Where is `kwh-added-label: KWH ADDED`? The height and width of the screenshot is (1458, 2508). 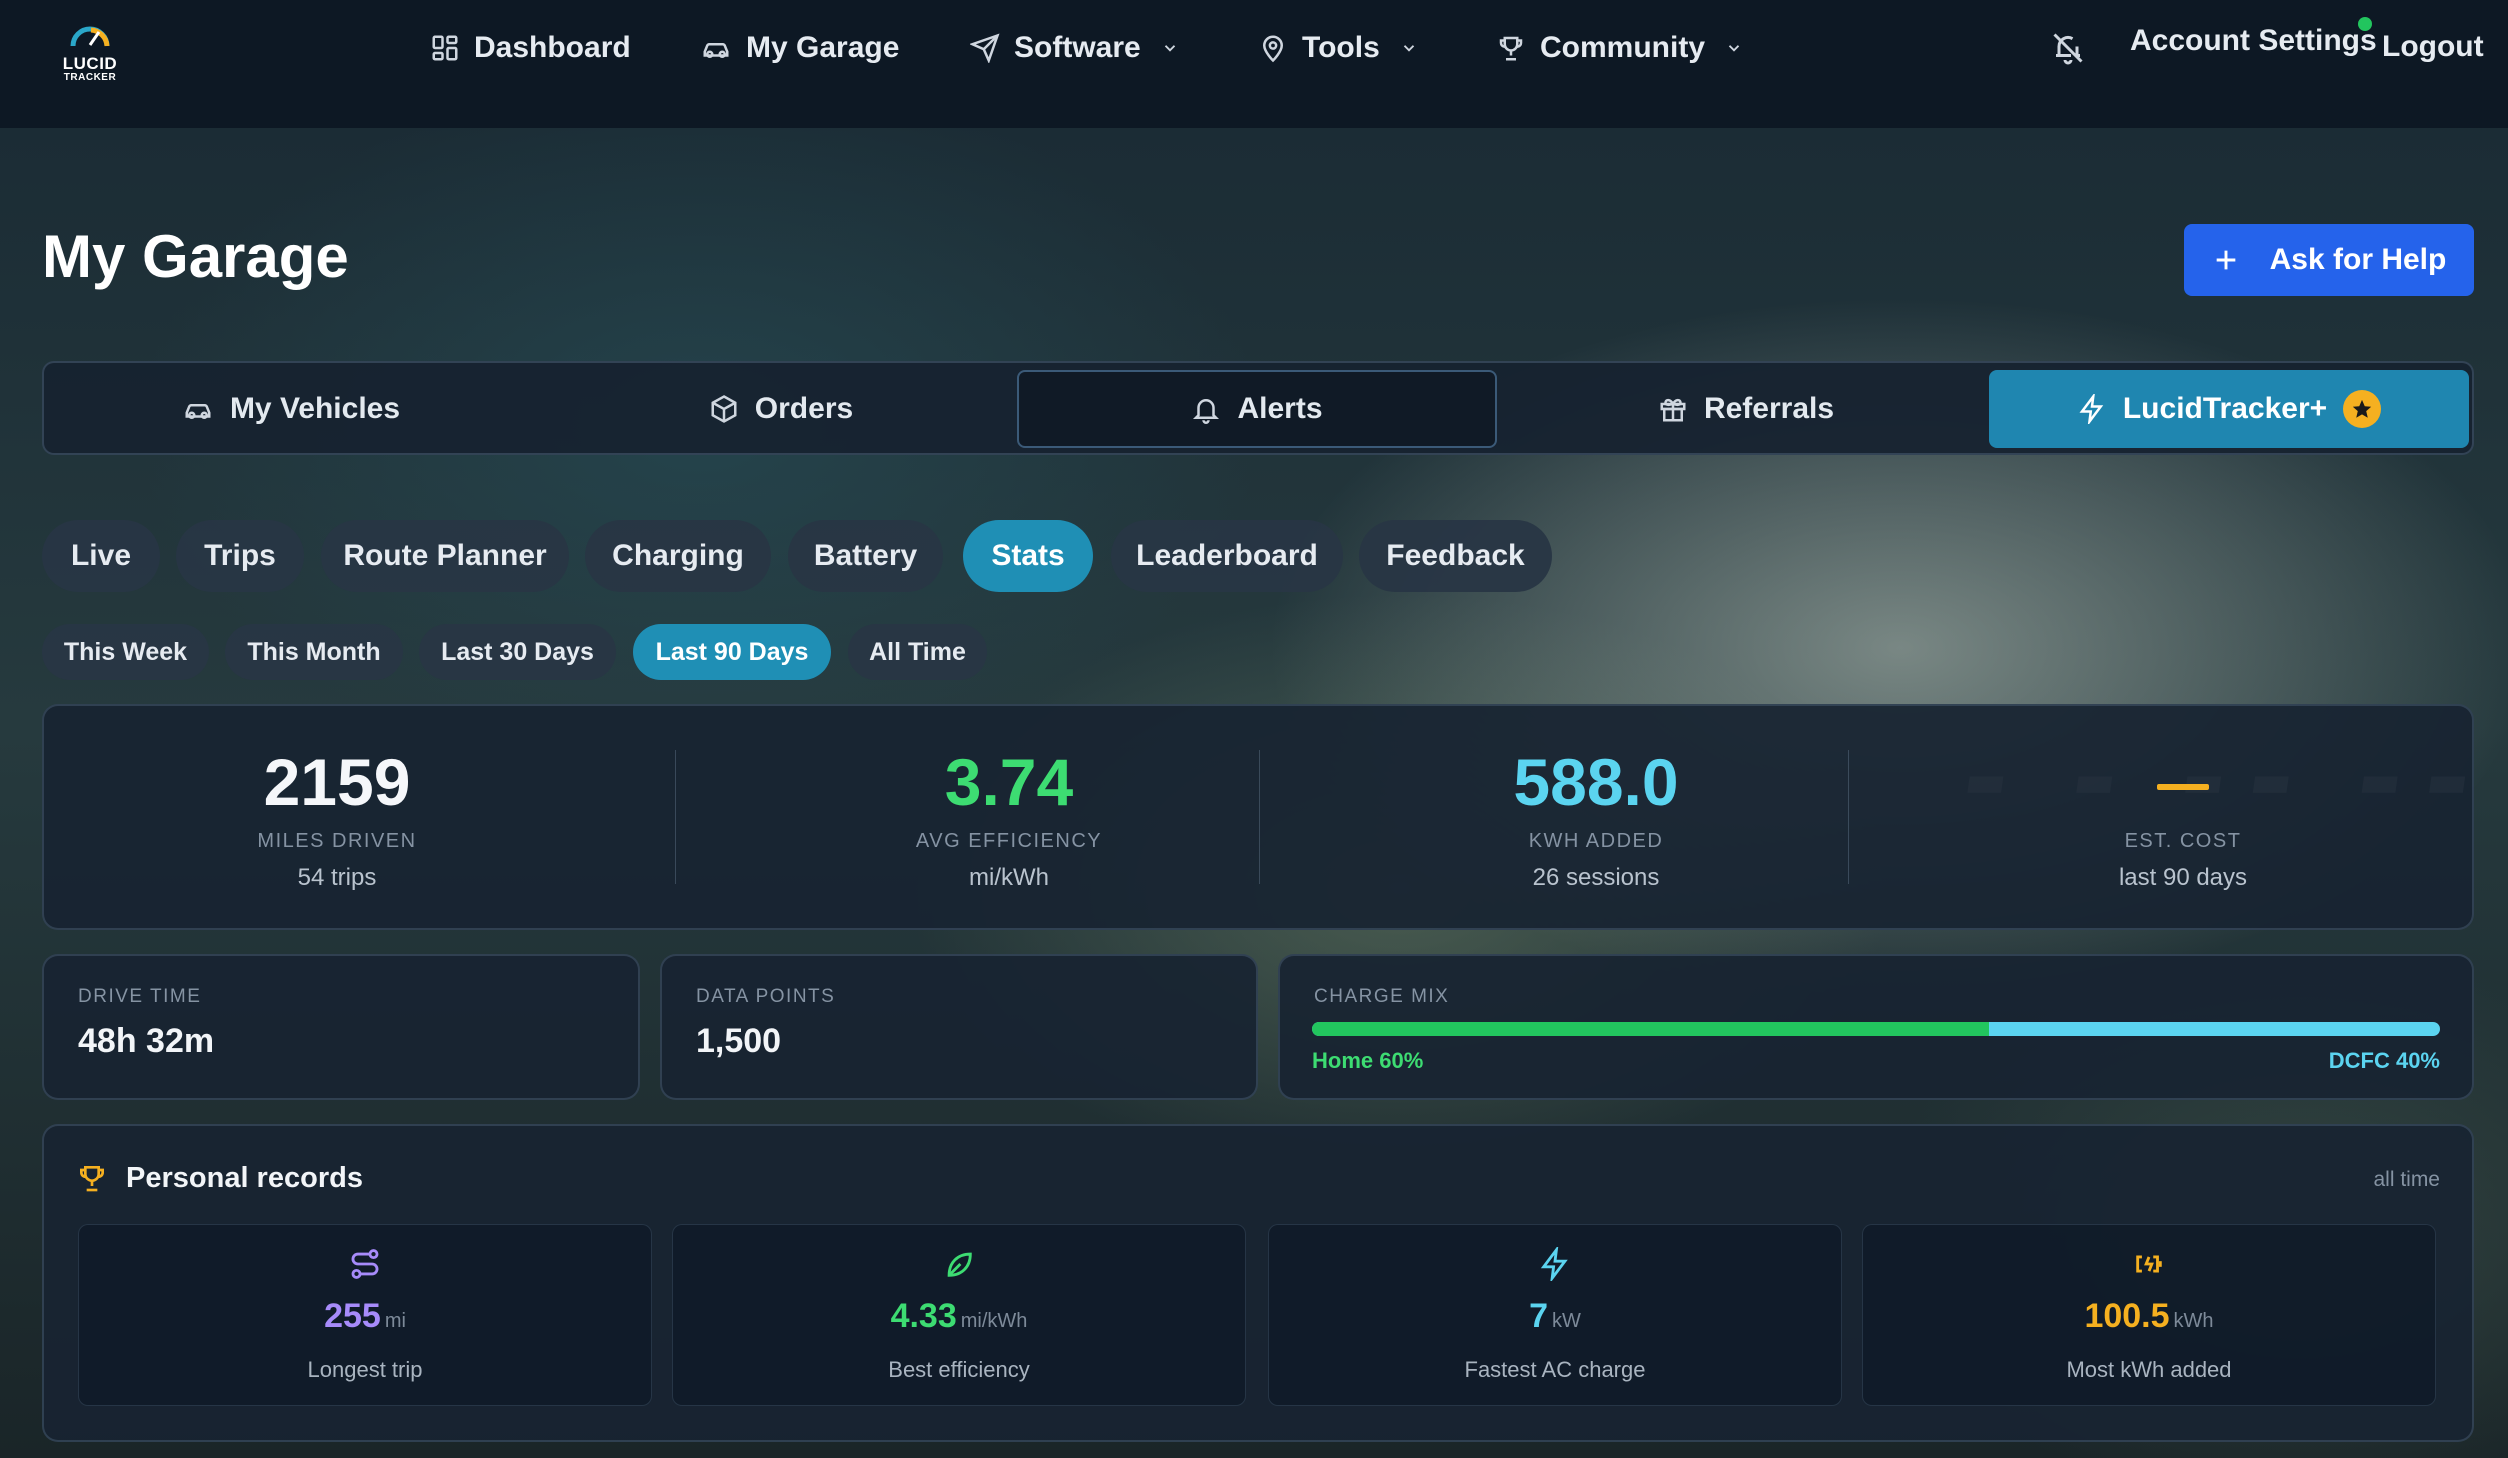 kwh-added-label: KWH ADDED is located at coordinates (1596, 841).